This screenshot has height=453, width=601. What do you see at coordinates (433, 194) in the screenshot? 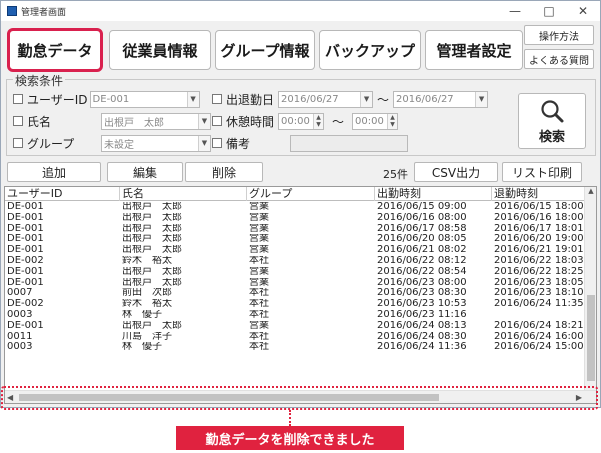
I see `column-header-clock-in: 出勤時刻` at bounding box center [433, 194].